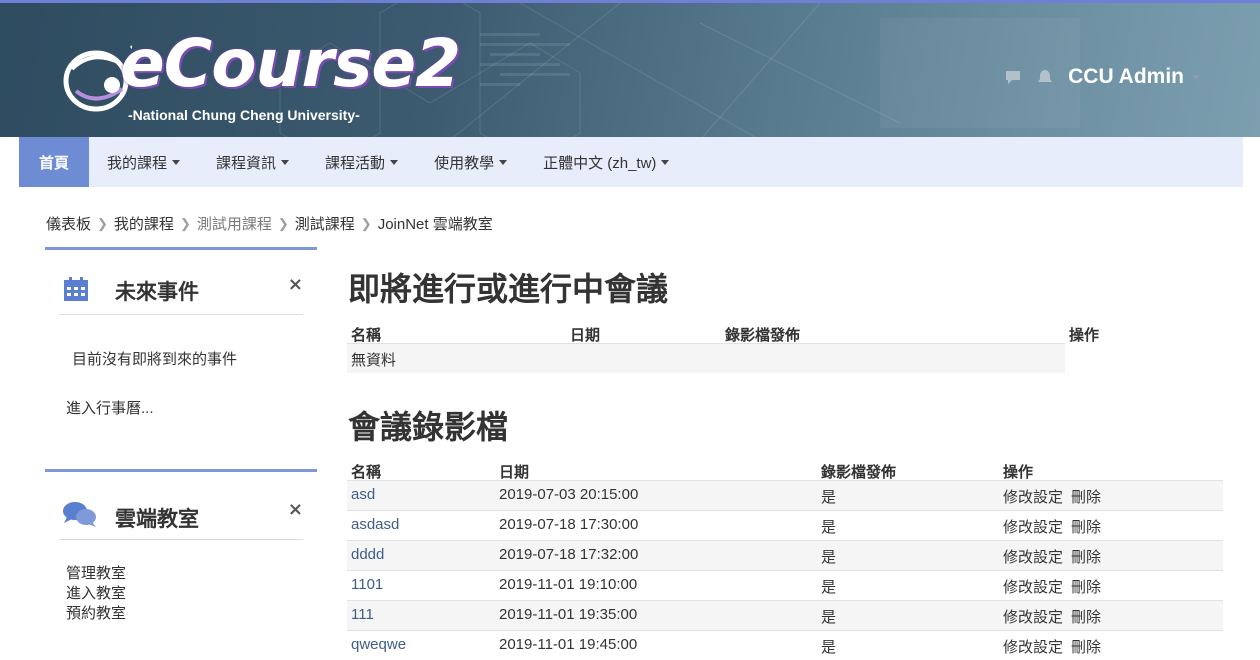 The height and width of the screenshot is (660, 1260). I want to click on upcoming-meetings-title: 即將進行或進行中會議, so click(508, 289).